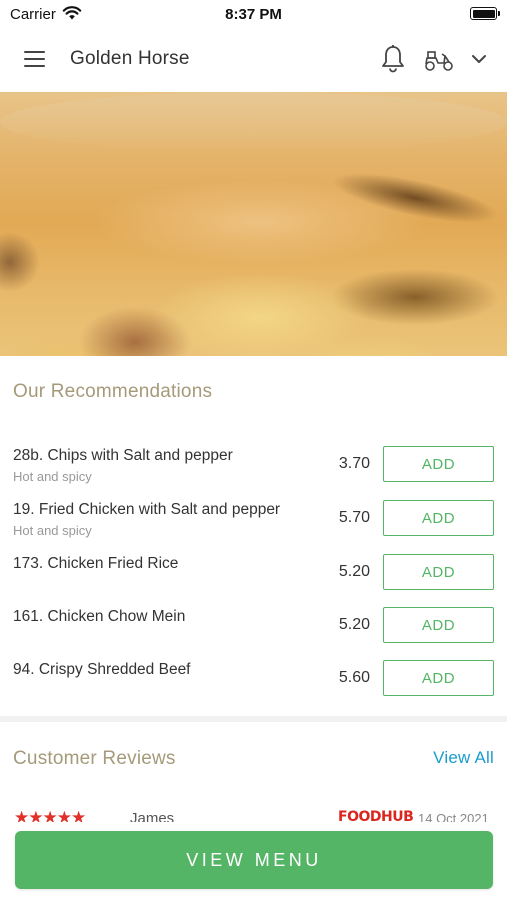 The image size is (507, 900). What do you see at coordinates (113, 391) in the screenshot?
I see `recommendations-title: Our Recommendations` at bounding box center [113, 391].